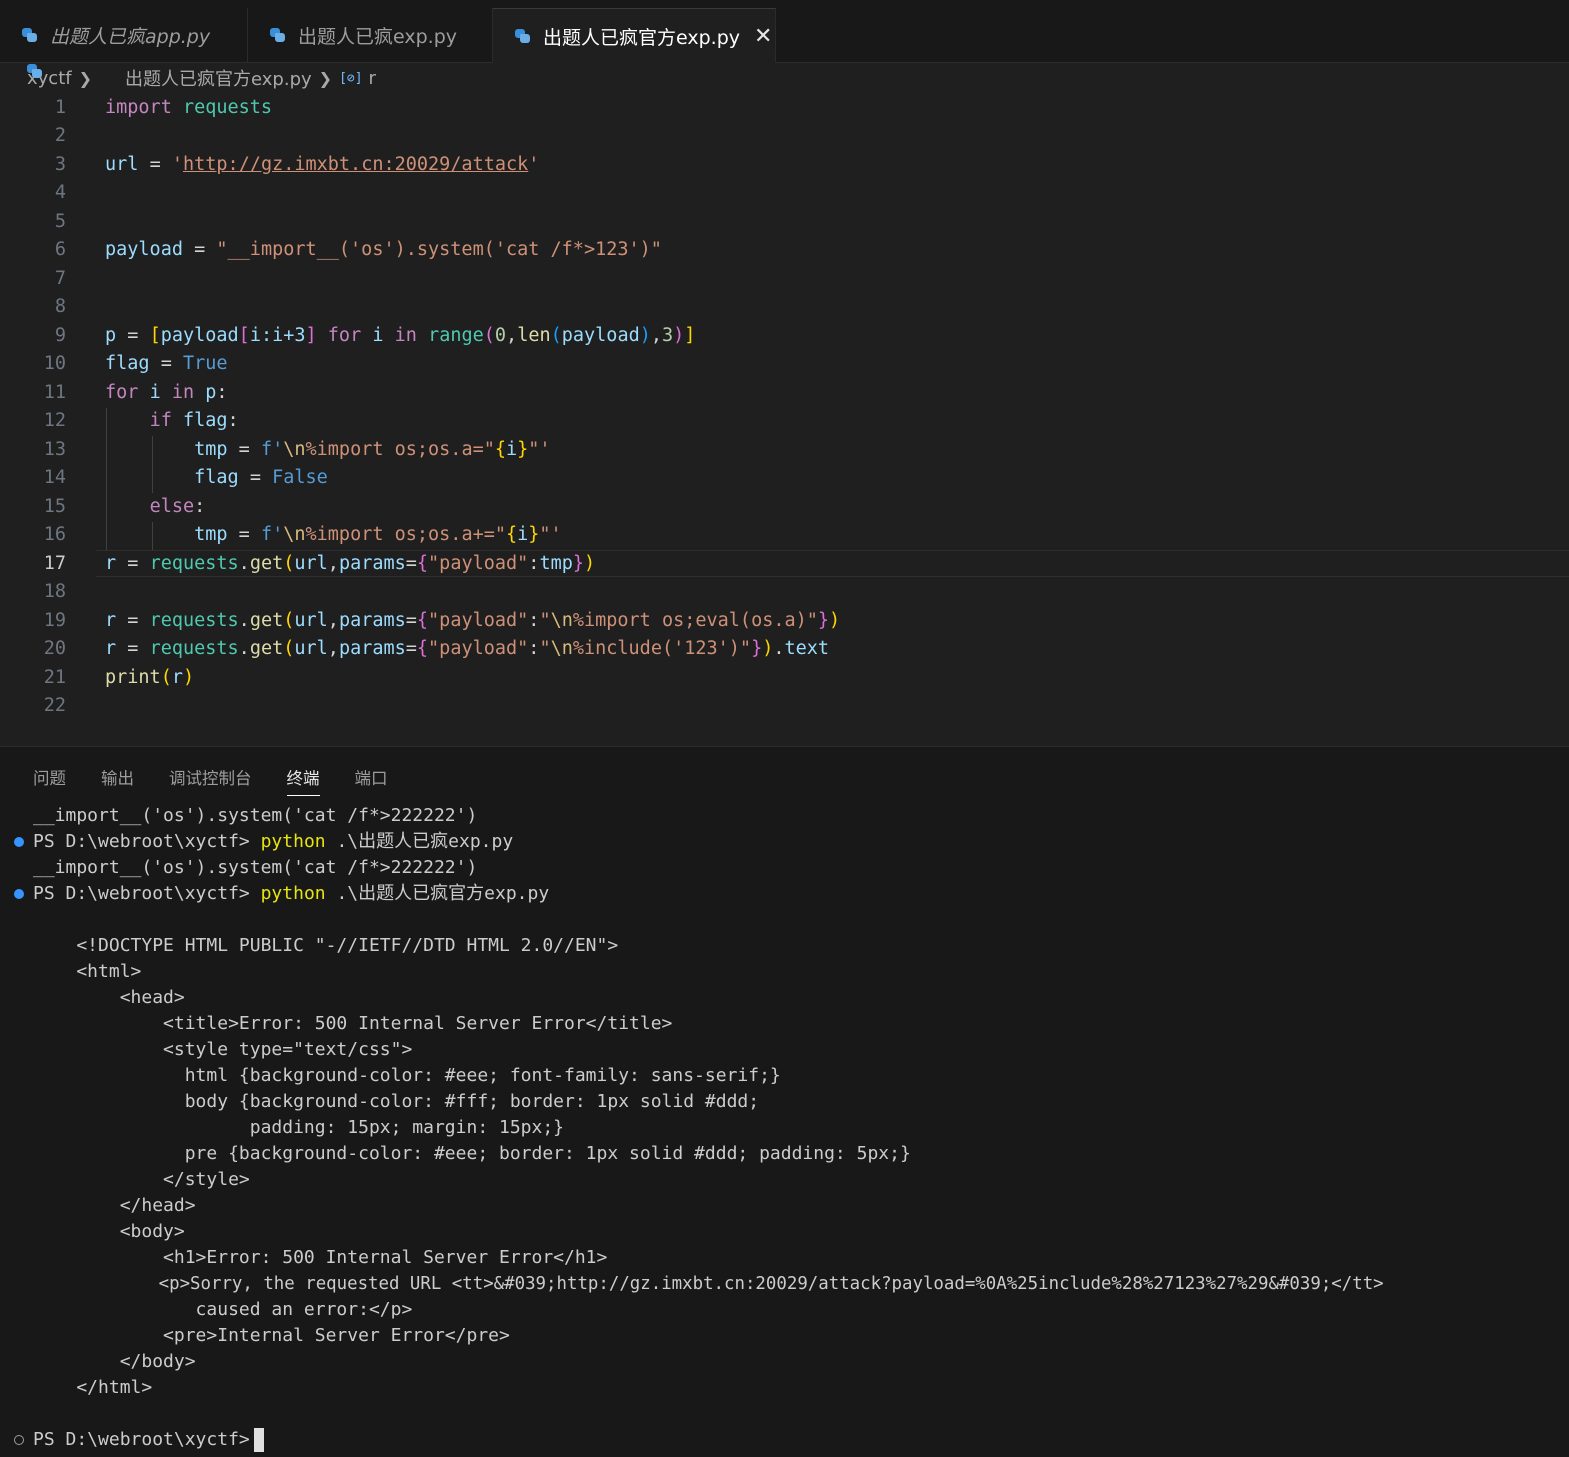 This screenshot has height=1457, width=1569. Describe the element at coordinates (695, 620) in the screenshot. I see `string-literal: %import os;eval(os.a)"` at that location.